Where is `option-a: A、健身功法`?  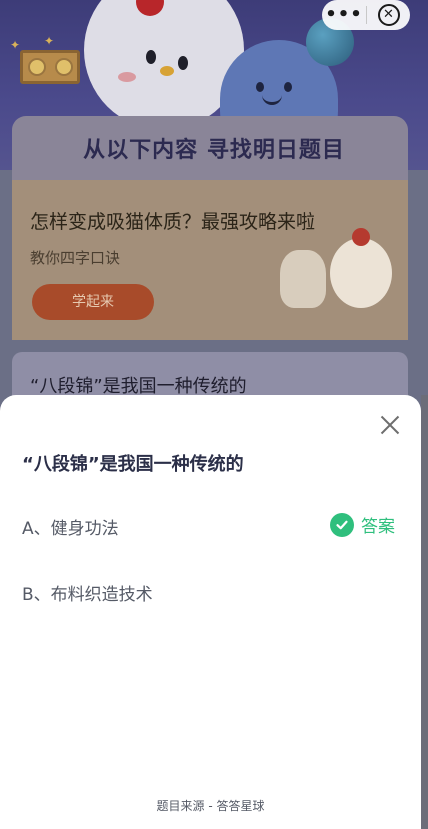
option-a: A、健身功法 is located at coordinates (70, 526).